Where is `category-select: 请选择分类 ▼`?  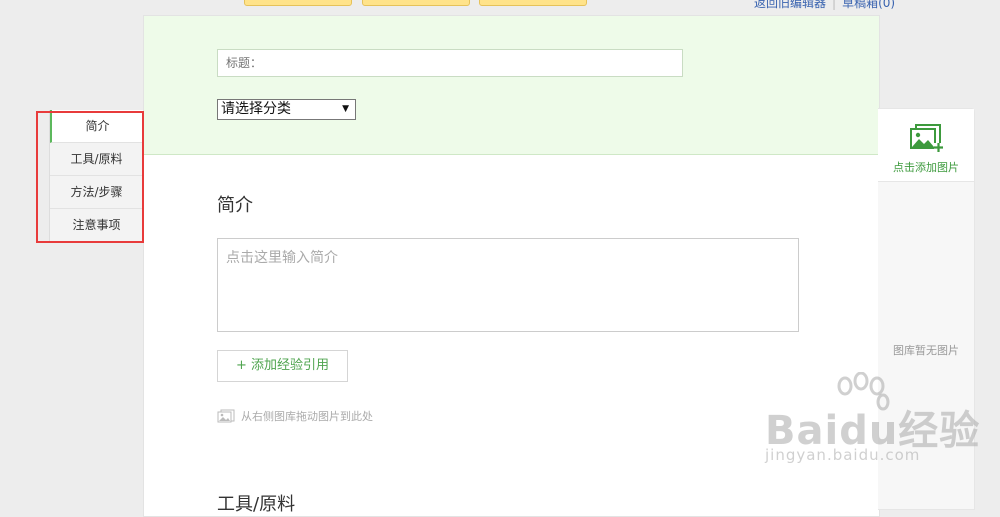 category-select: 请选择分类 ▼ is located at coordinates (286, 109).